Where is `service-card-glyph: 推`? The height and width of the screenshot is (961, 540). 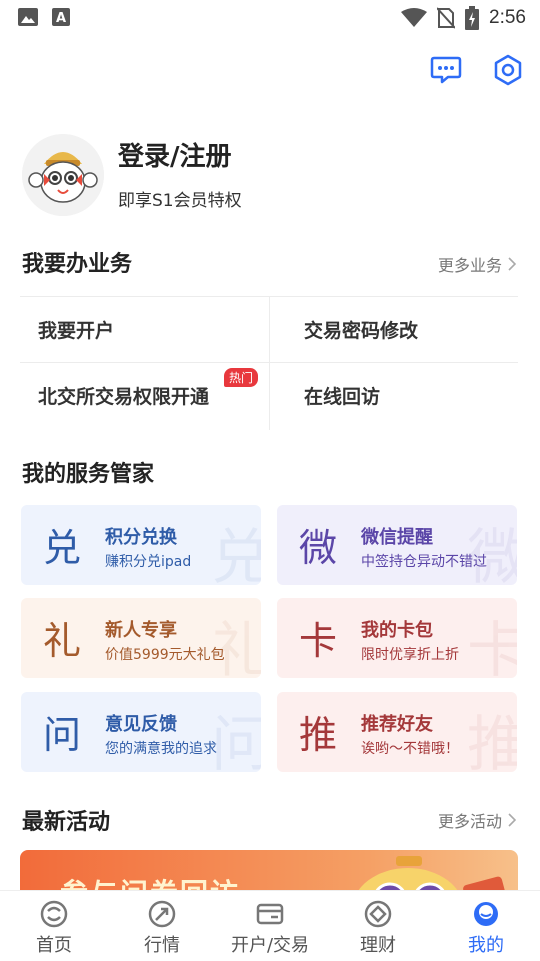 service-card-glyph: 推 is located at coordinates (318, 735).